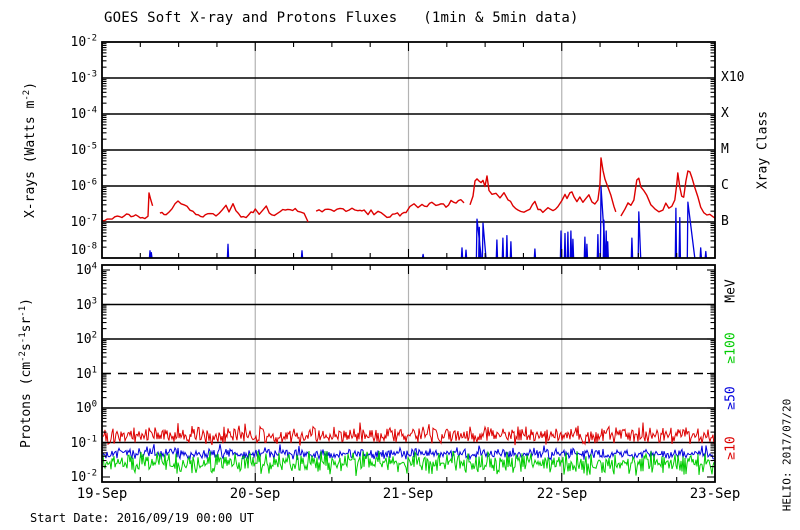 The height and width of the screenshot is (530, 800). I want to click on xray-class-m: M, so click(725, 149).